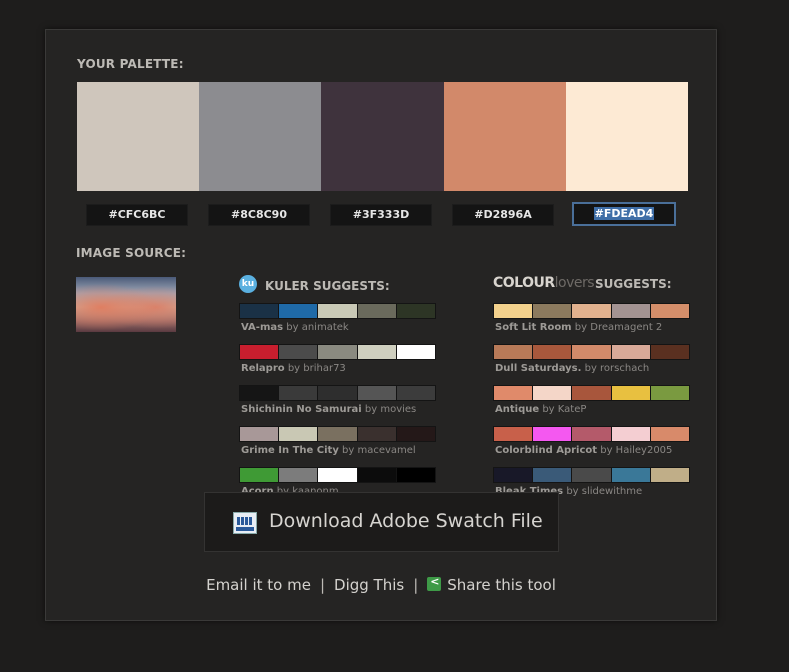 The width and height of the screenshot is (789, 672). What do you see at coordinates (263, 368) in the screenshot?
I see `kuler-theme-name: Relapro` at bounding box center [263, 368].